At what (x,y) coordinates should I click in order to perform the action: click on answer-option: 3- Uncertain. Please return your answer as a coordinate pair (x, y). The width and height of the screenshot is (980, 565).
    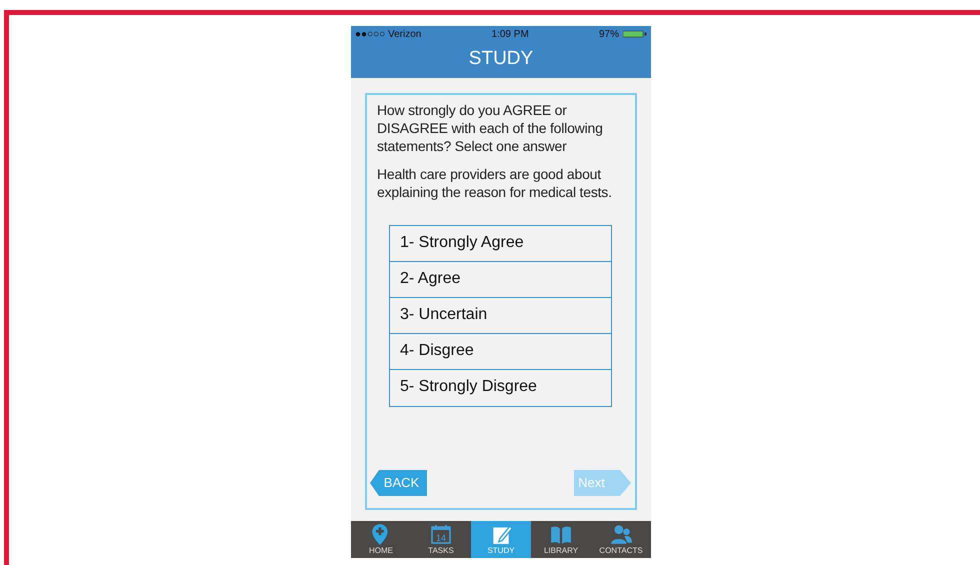
    Looking at the image, I should click on (500, 316).